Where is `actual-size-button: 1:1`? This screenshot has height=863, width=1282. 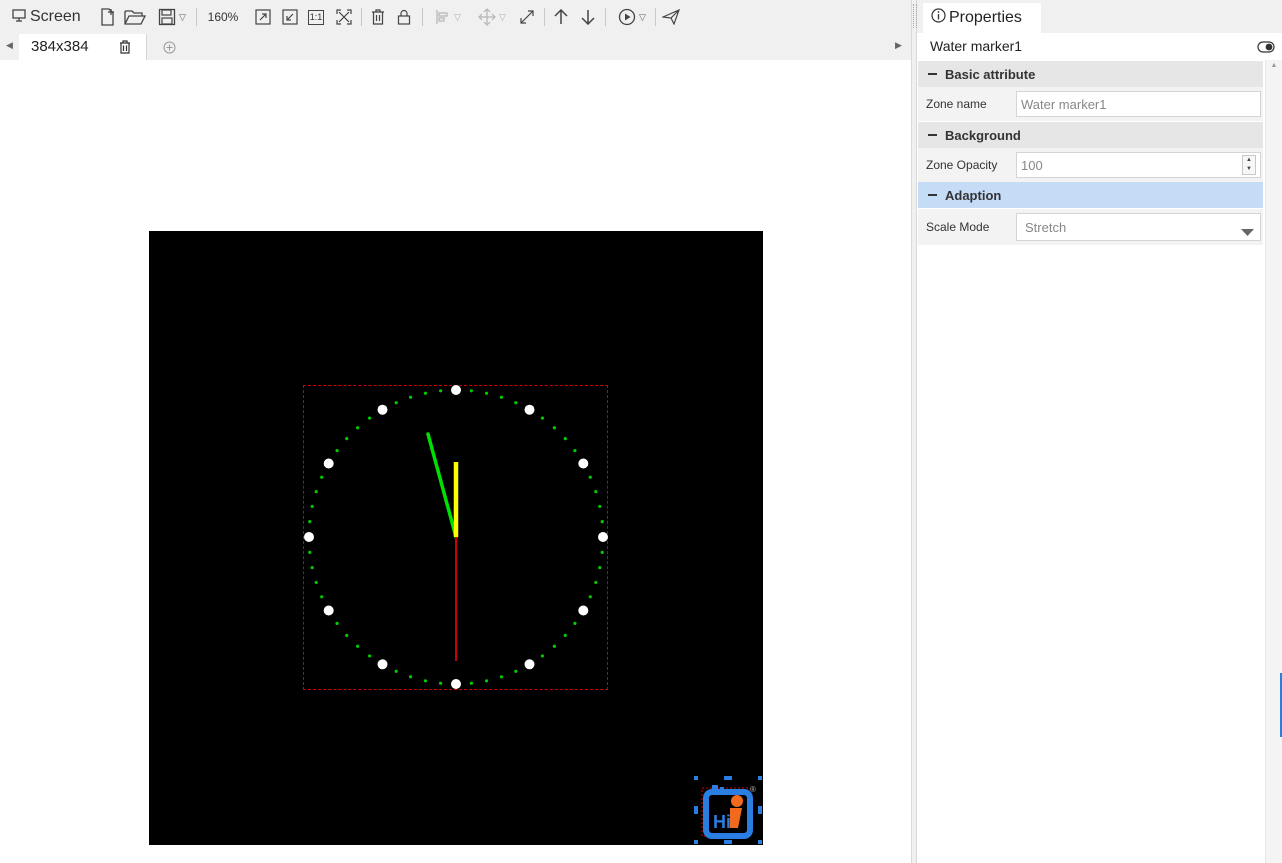 actual-size-button: 1:1 is located at coordinates (316, 17).